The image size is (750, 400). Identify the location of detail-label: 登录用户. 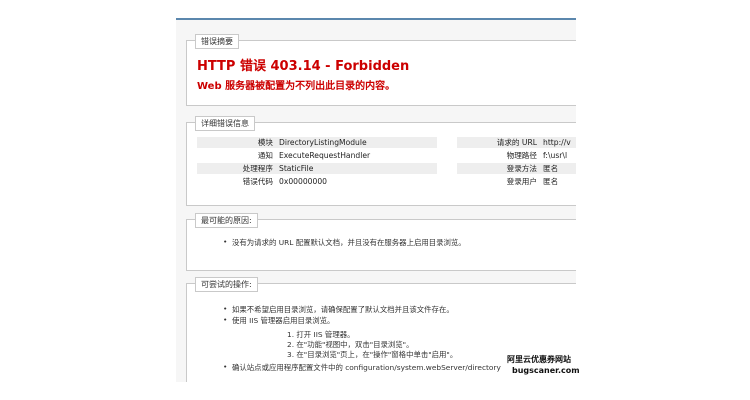
(521, 181).